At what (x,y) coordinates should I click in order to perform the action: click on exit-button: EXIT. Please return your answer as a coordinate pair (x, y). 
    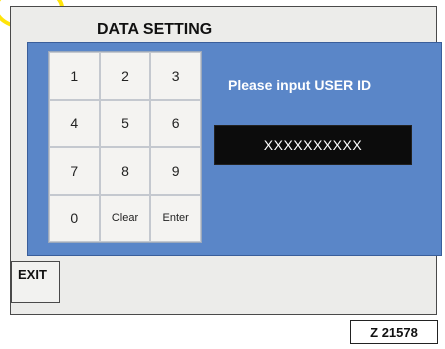
    Looking at the image, I should click on (35, 282).